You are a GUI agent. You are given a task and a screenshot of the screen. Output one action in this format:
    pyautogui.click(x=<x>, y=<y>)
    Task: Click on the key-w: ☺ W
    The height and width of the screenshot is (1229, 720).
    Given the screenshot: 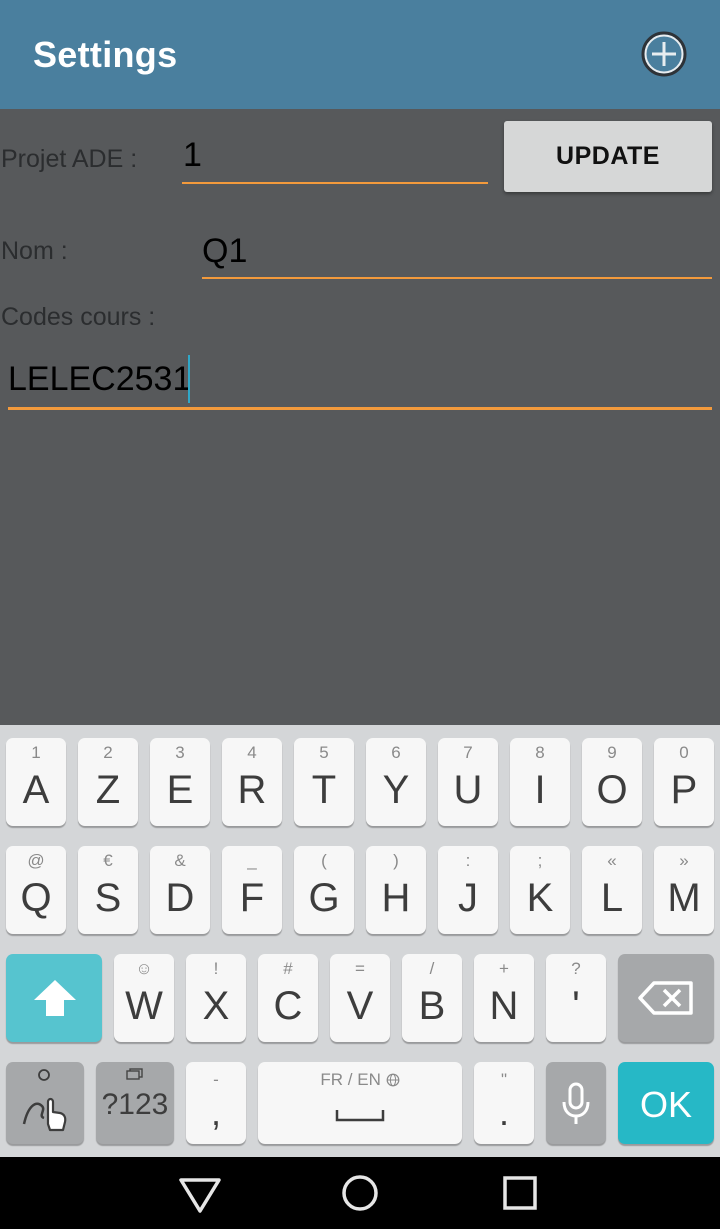 What is the action you would take?
    pyautogui.click(x=144, y=998)
    